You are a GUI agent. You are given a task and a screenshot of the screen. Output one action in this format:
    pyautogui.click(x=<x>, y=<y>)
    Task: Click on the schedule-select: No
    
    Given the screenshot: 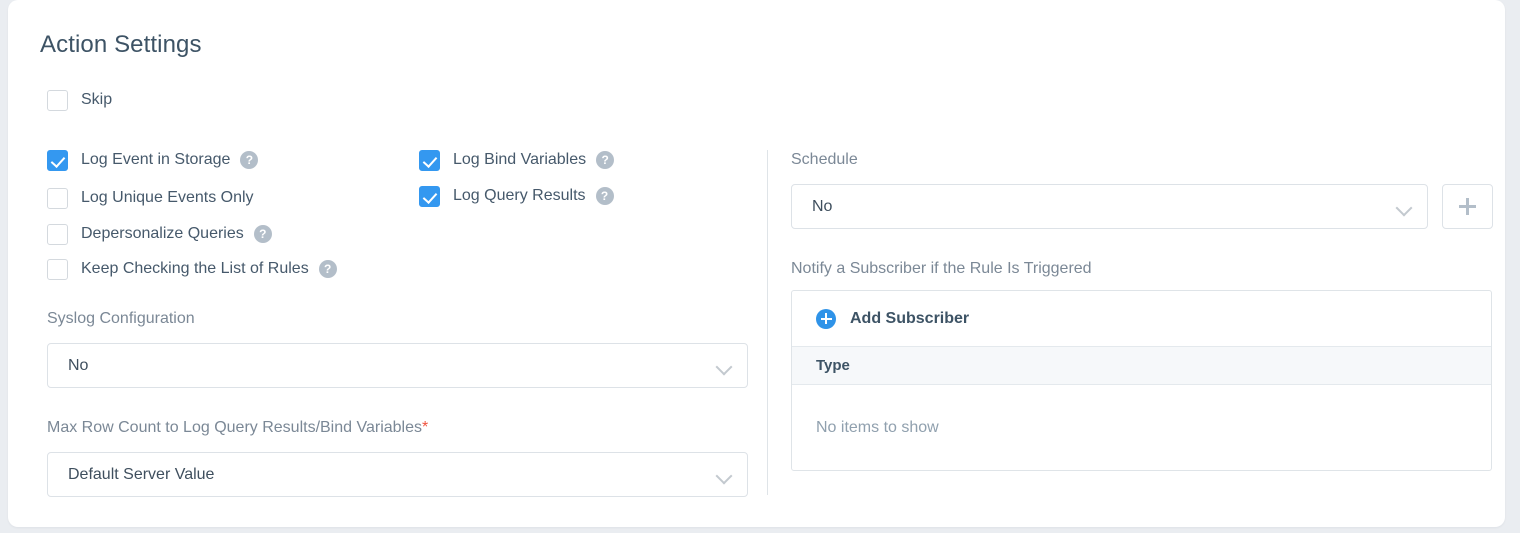 What is the action you would take?
    pyautogui.click(x=1109, y=206)
    